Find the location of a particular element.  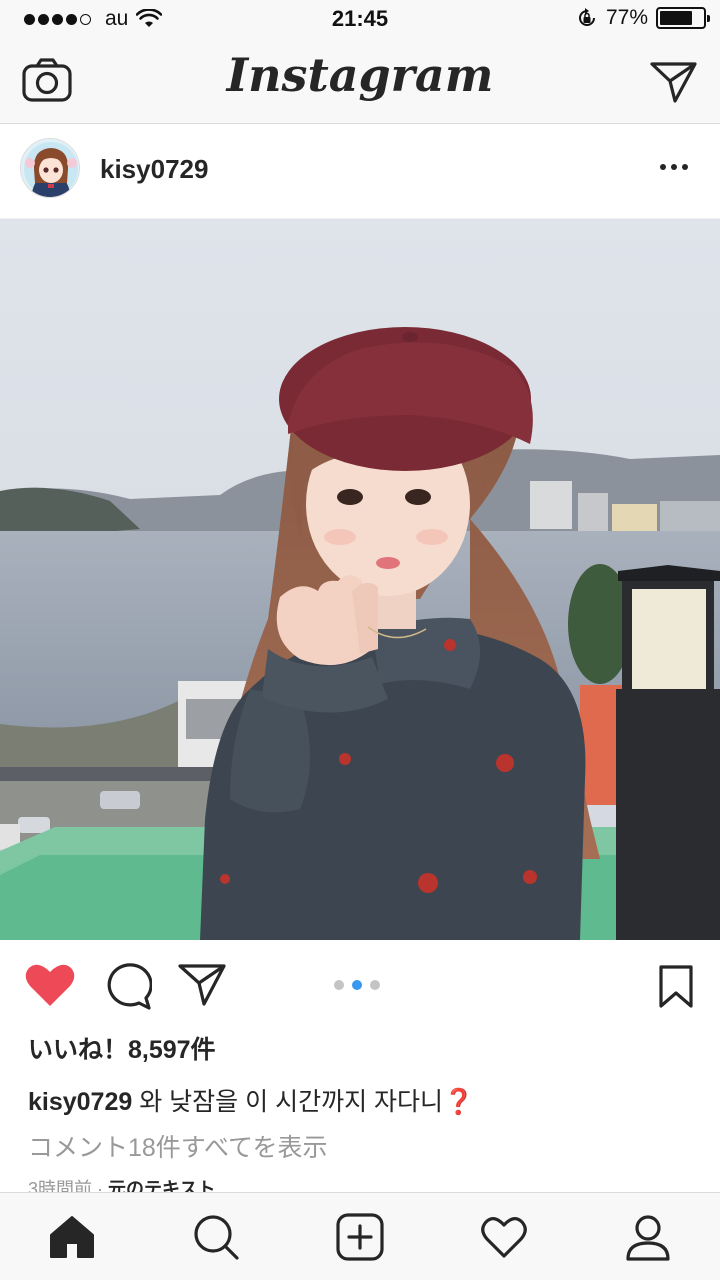

bookmark-icon is located at coordinates (676, 987).